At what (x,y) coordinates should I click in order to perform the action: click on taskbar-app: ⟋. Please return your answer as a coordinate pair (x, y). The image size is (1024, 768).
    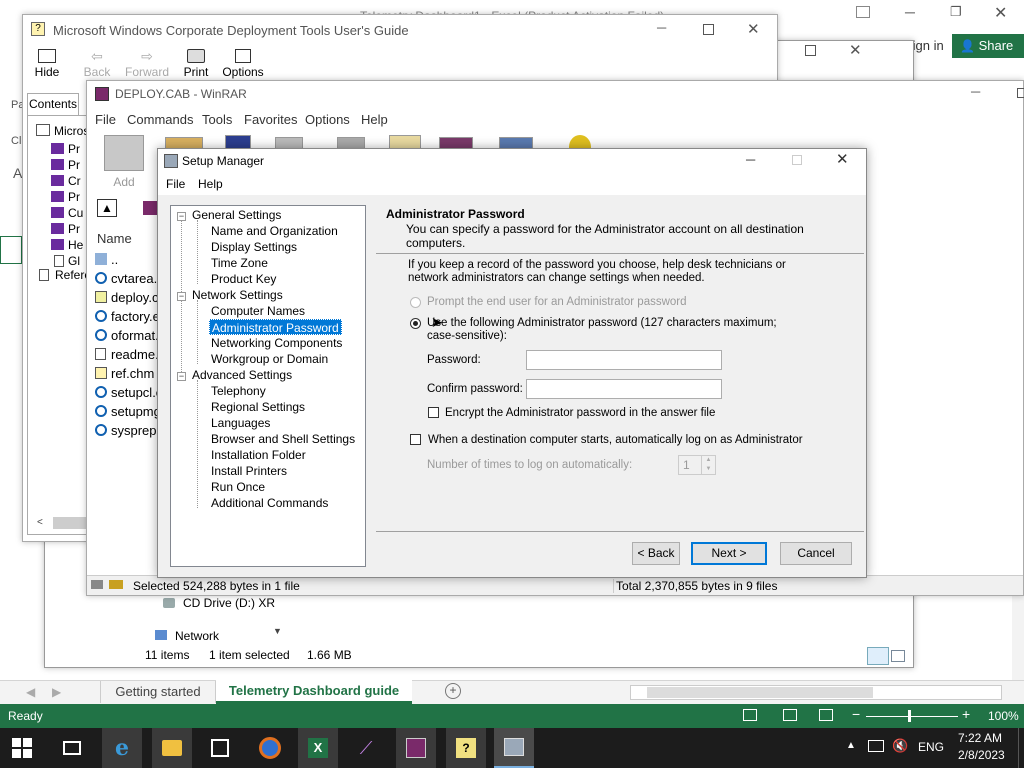
    Looking at the image, I should click on (366, 748).